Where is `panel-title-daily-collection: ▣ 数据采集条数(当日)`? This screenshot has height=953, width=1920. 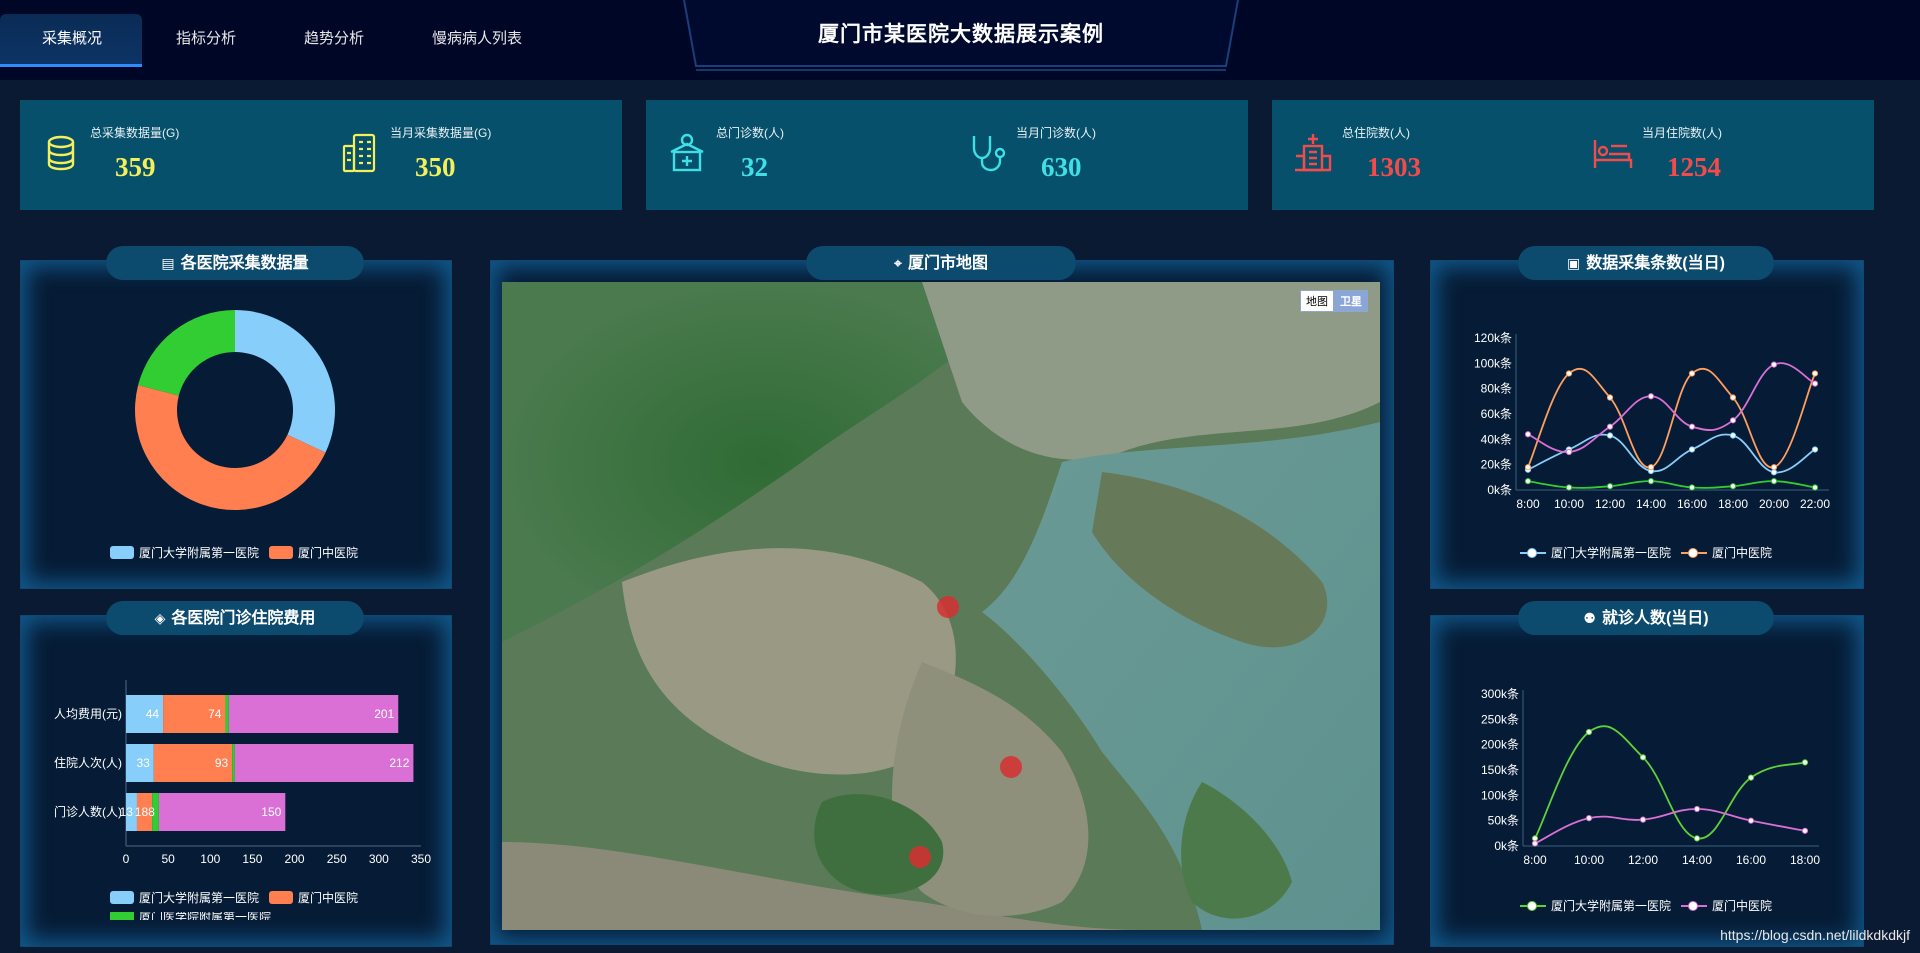 panel-title-daily-collection: ▣ 数据采集条数(当日) is located at coordinates (1646, 263).